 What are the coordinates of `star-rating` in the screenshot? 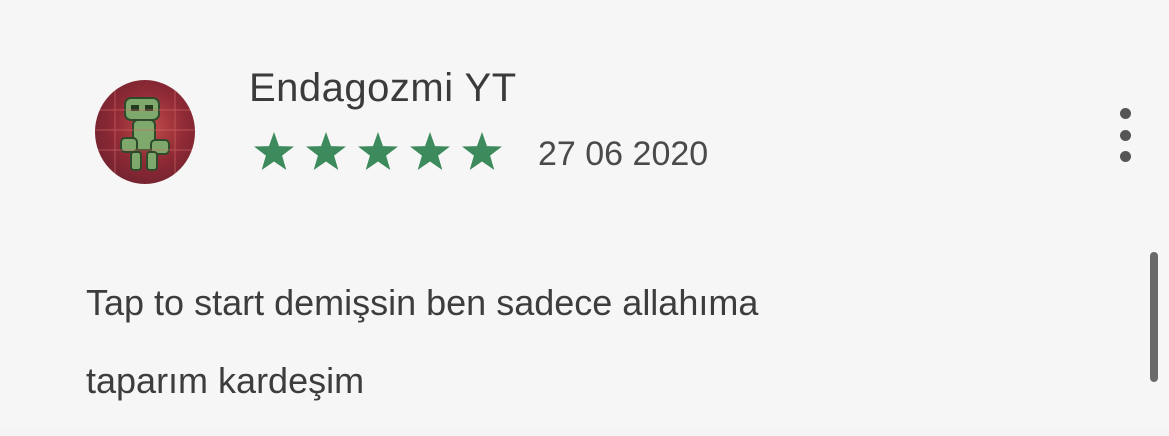 It's located at (384, 152).